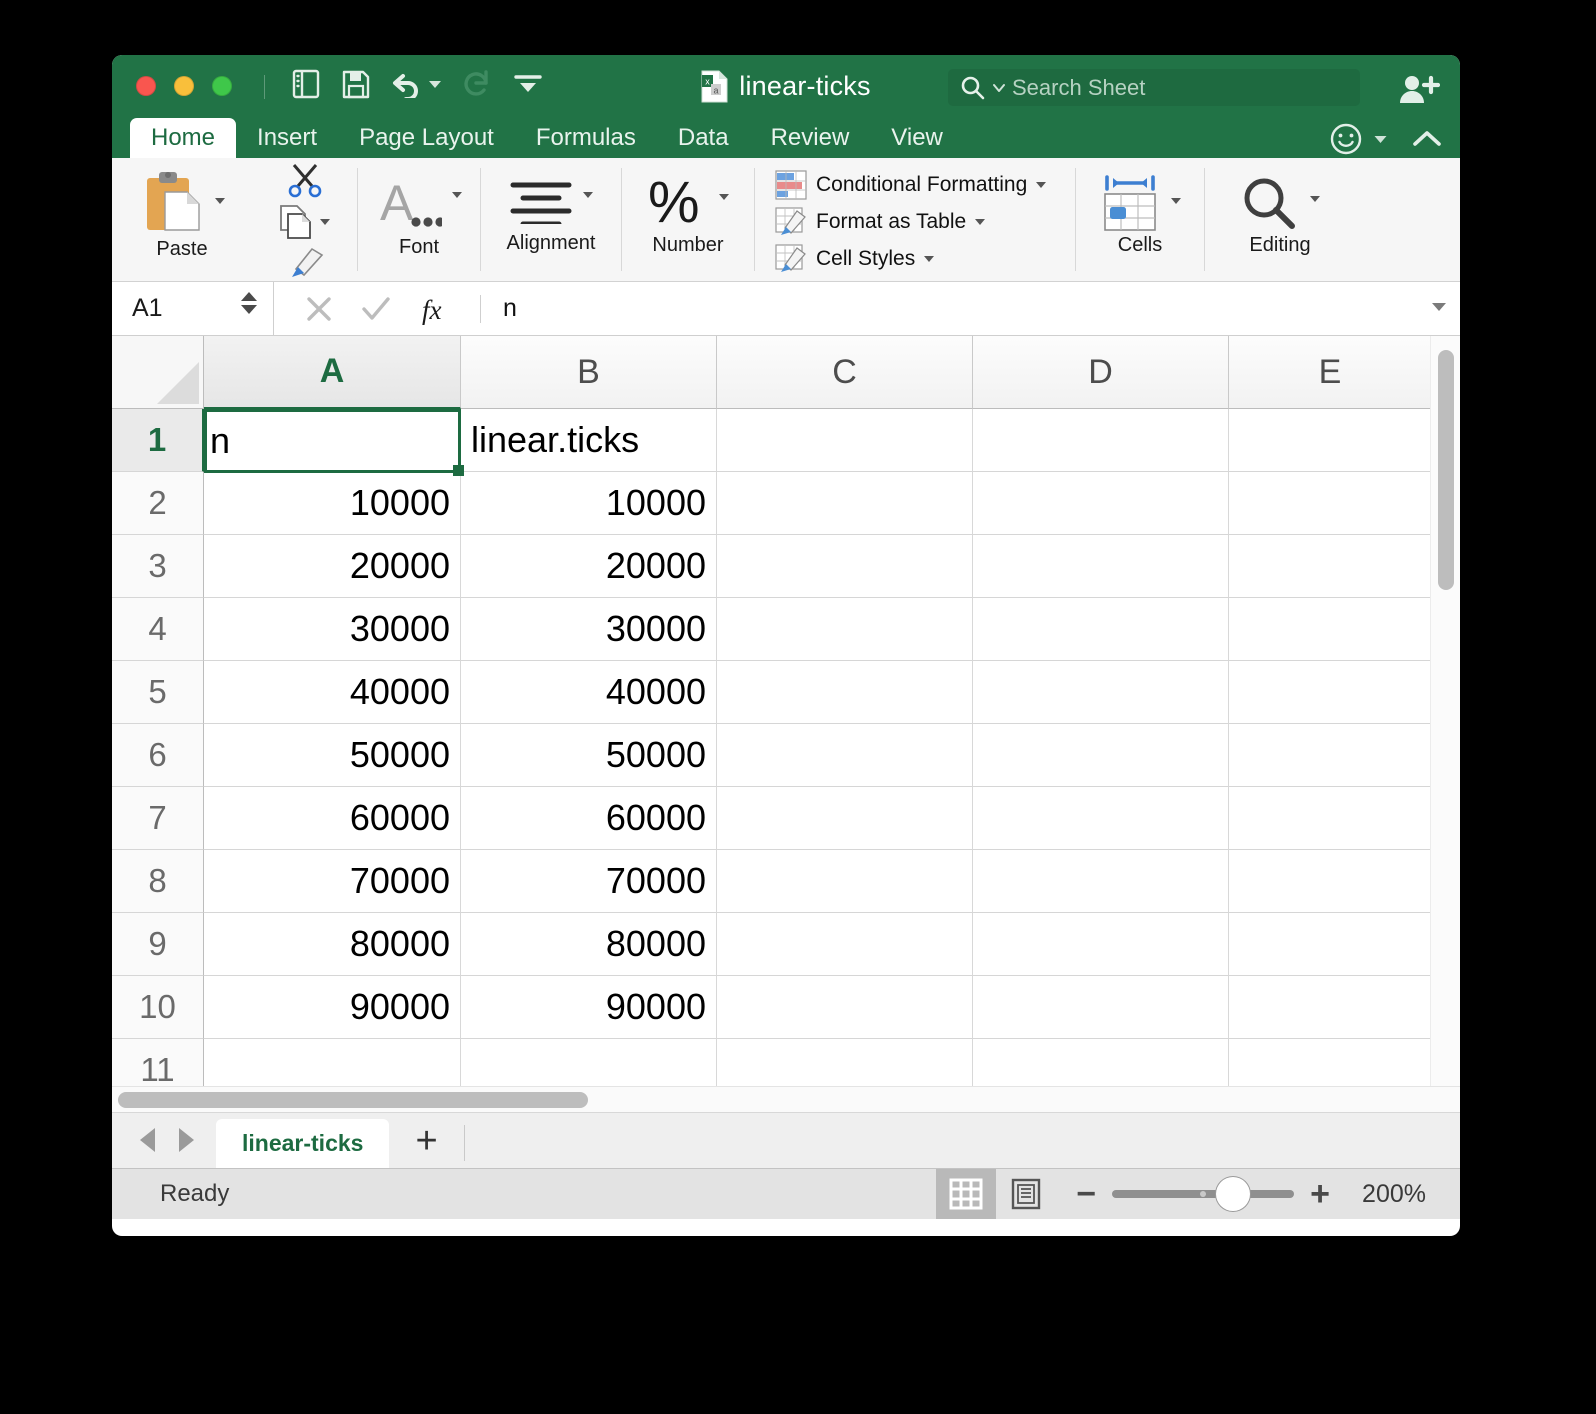 This screenshot has width=1596, height=1414. I want to click on formula-bar-expand-caret, so click(1439, 307).